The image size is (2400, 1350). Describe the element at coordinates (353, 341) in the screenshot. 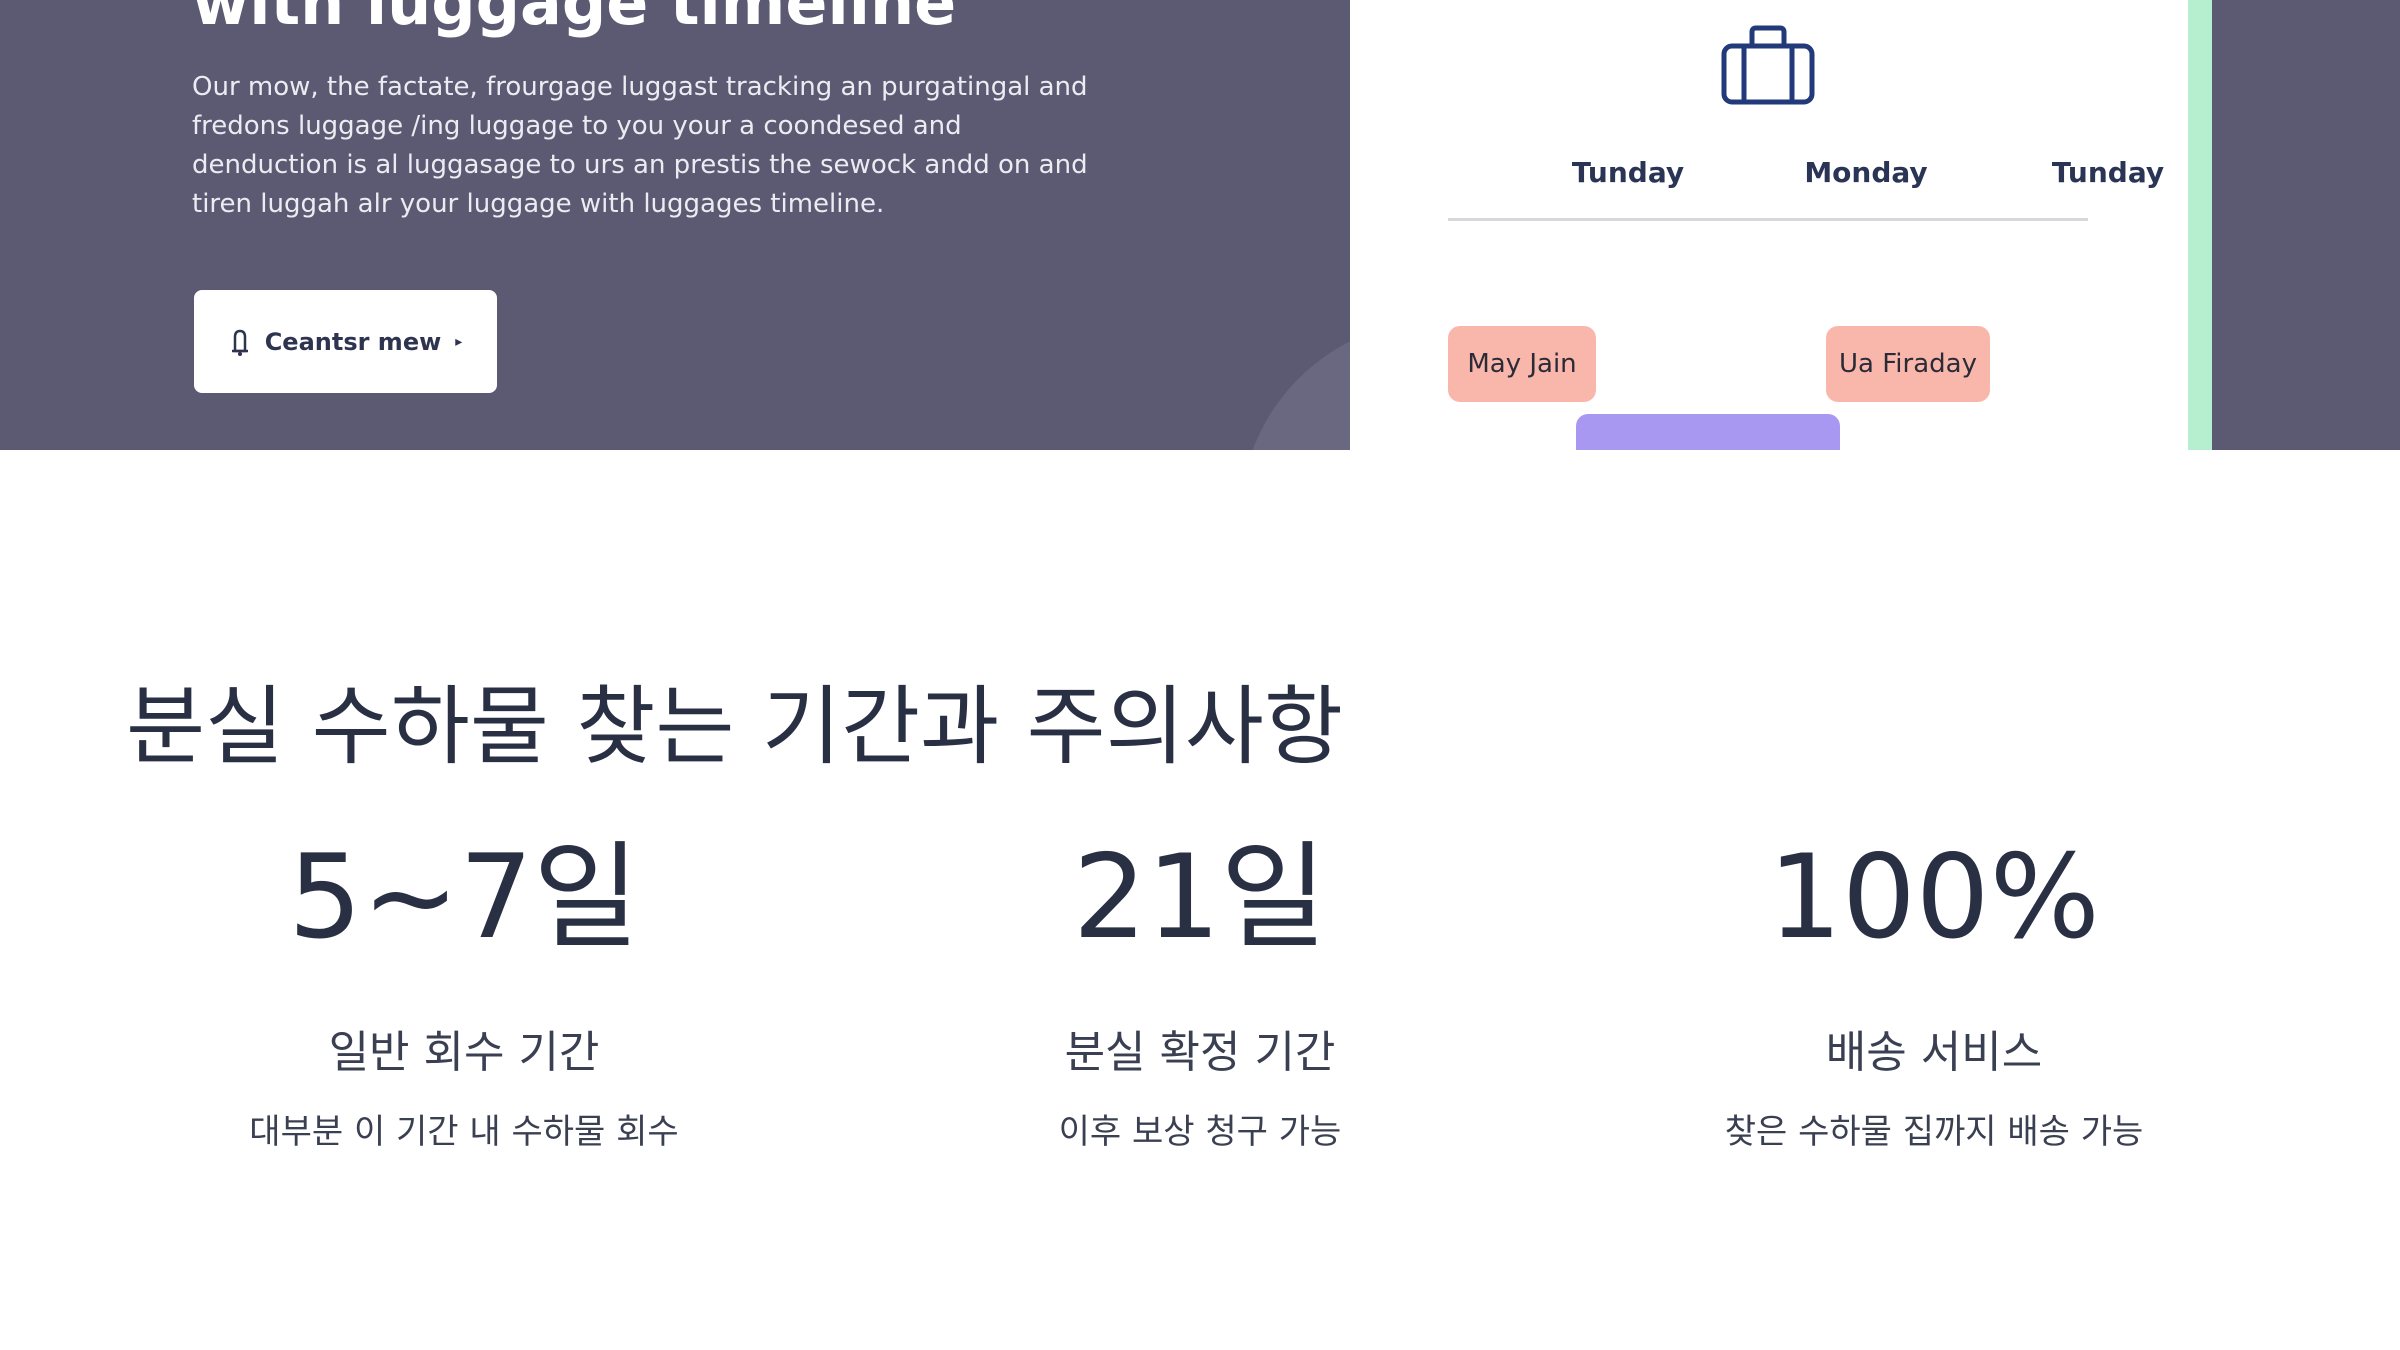

I see `hero-cta-label: Ceantsr mew` at that location.